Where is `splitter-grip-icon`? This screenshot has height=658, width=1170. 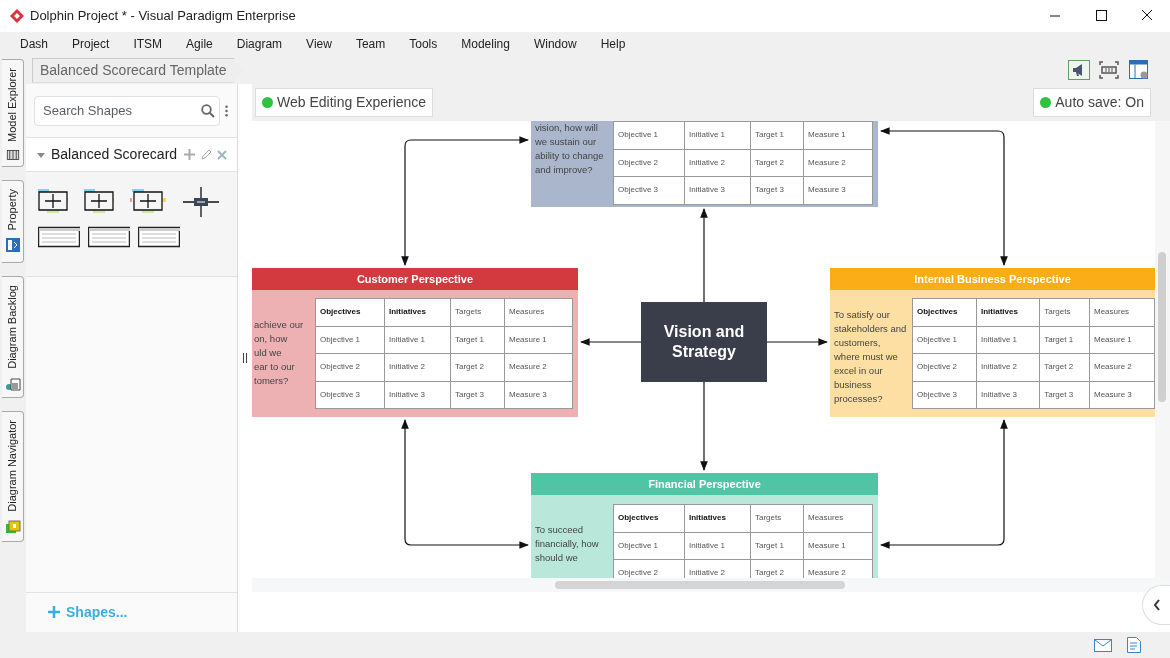 splitter-grip-icon is located at coordinates (245, 358).